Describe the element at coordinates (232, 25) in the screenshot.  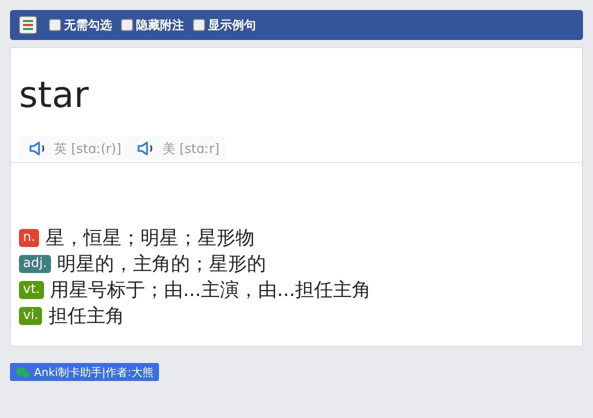
I see `option-label: 显示例句` at that location.